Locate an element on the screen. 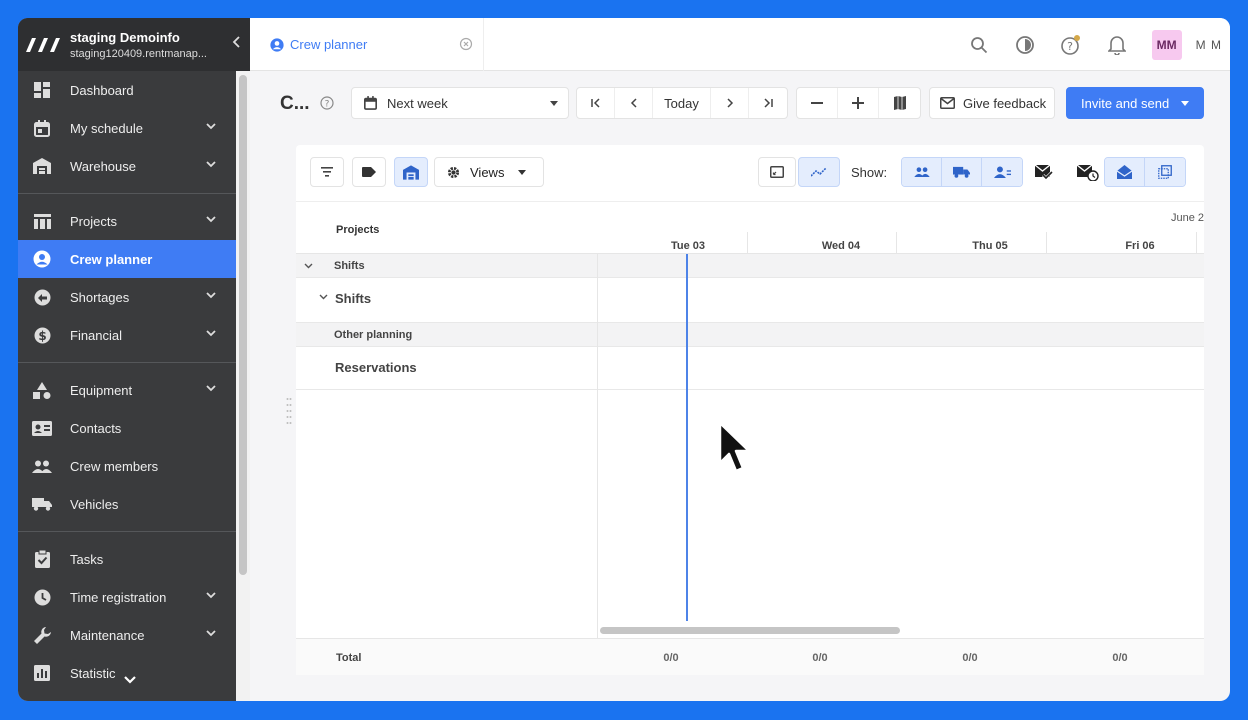  chevron-left-icon is located at coordinates (633, 103).